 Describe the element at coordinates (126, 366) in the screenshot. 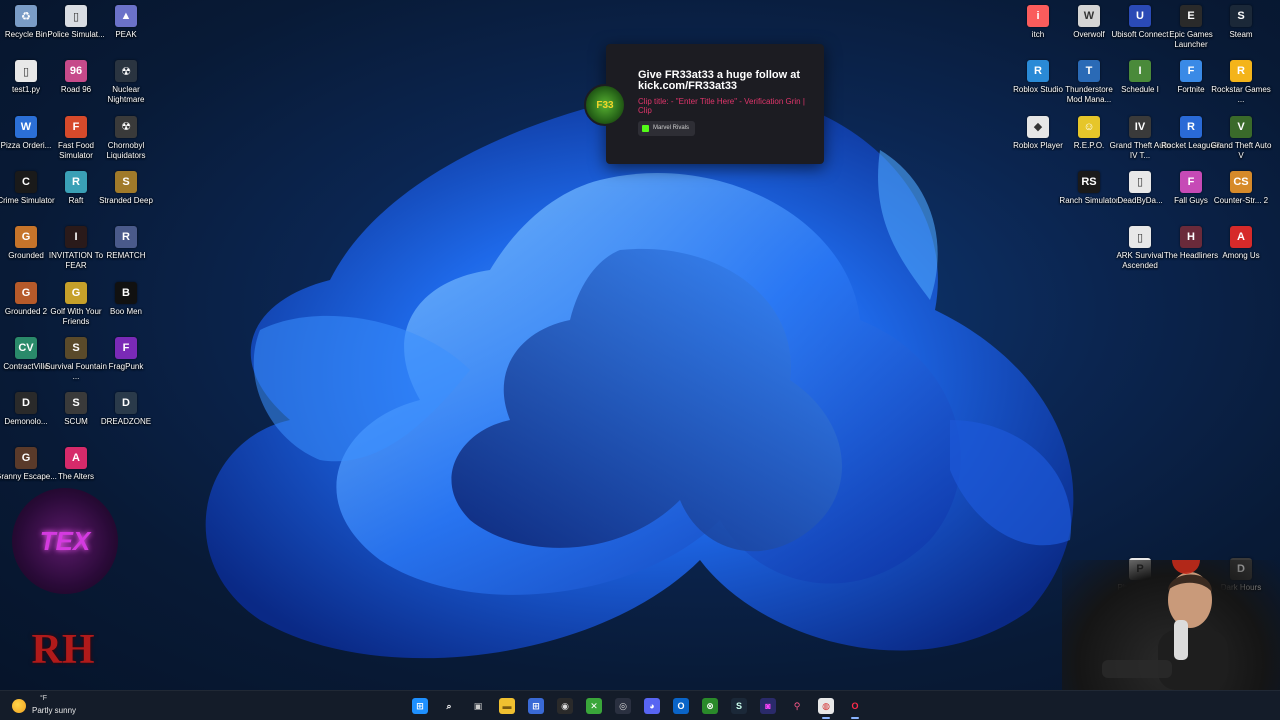

I see `desktop-shortcut-label: FragPunk` at that location.